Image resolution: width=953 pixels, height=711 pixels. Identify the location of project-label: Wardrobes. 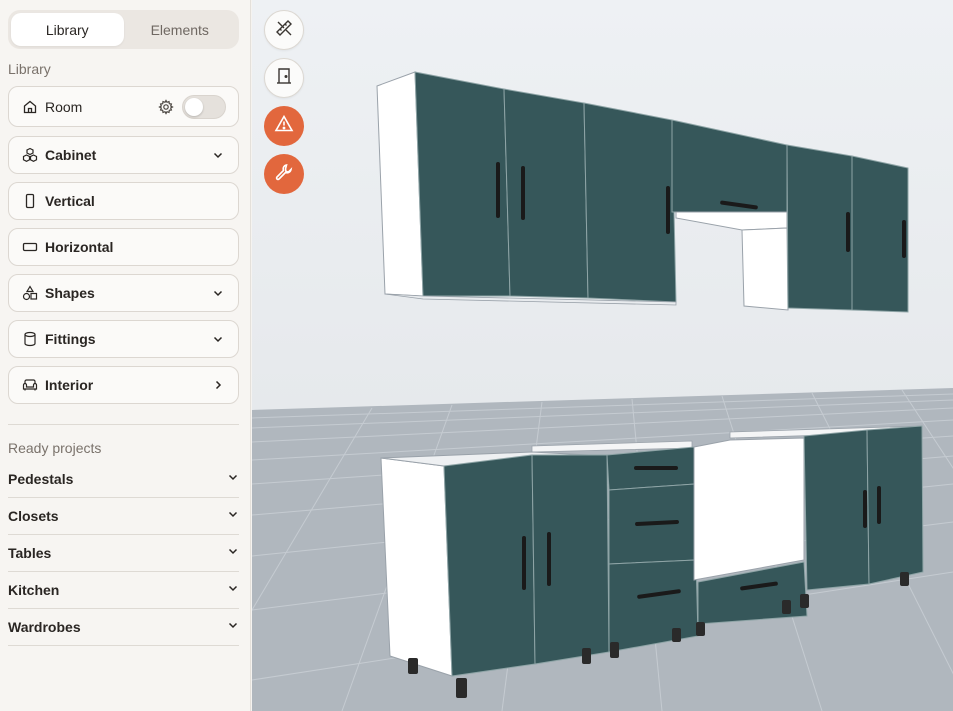
(44, 627).